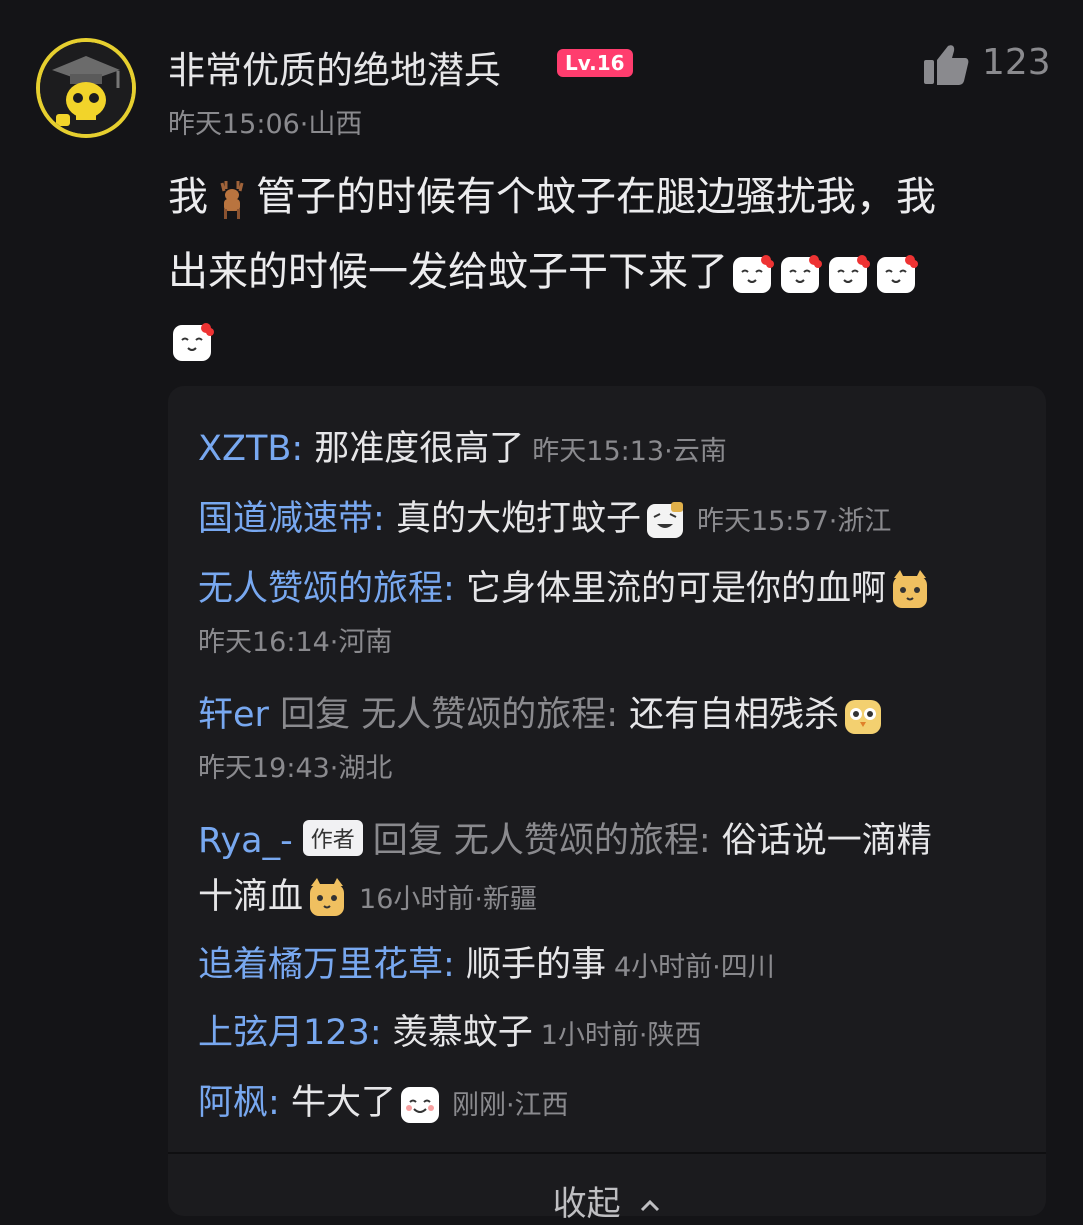 This screenshot has width=1083, height=1225. Describe the element at coordinates (1016, 62) in the screenshot. I see `like-count: 123` at that location.